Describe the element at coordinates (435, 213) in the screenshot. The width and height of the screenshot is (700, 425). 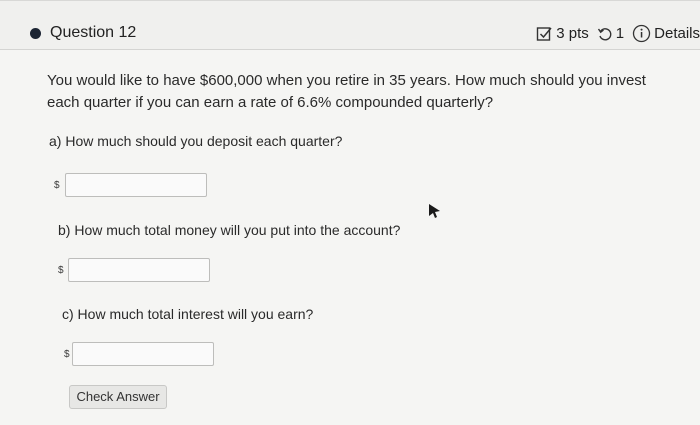
I see `mouse-cursor-icon` at that location.